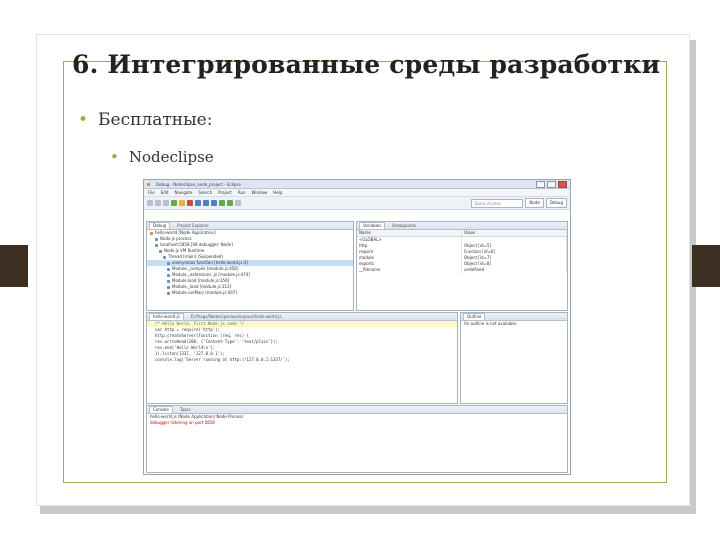  I want to click on tab-debug: Debug, so click(160, 225).